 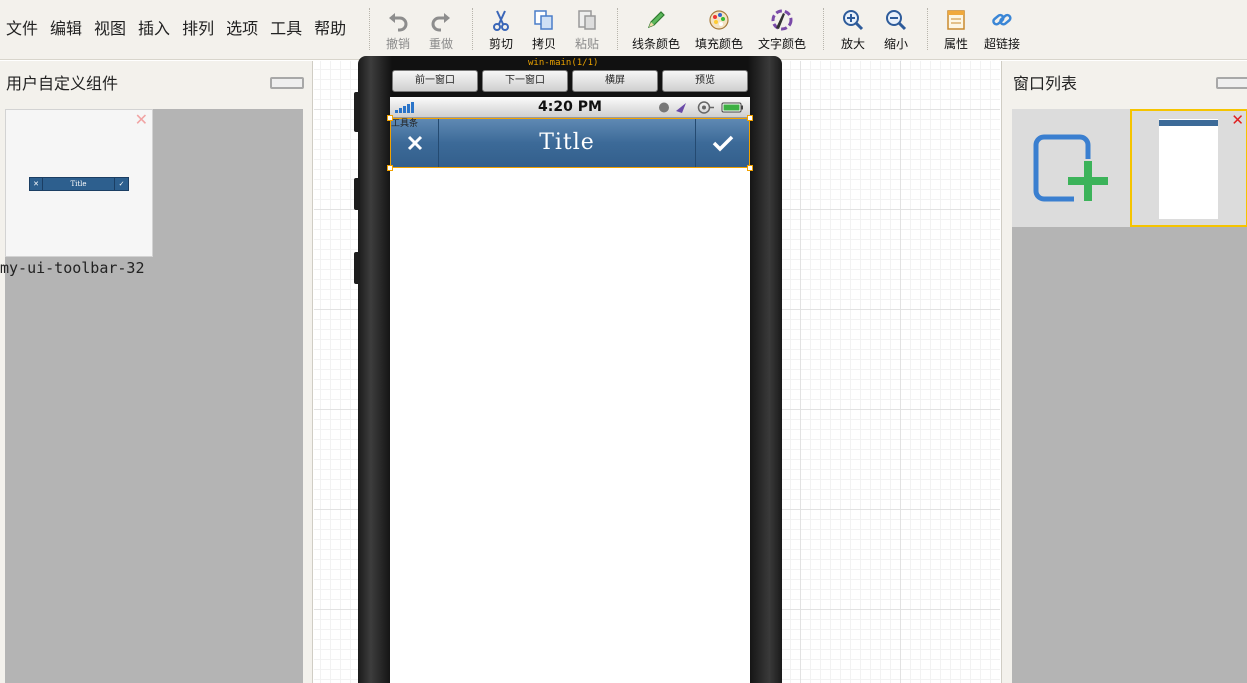 What do you see at coordinates (72, 268) in the screenshot?
I see `component-name: my-ui-toolbar-32` at bounding box center [72, 268].